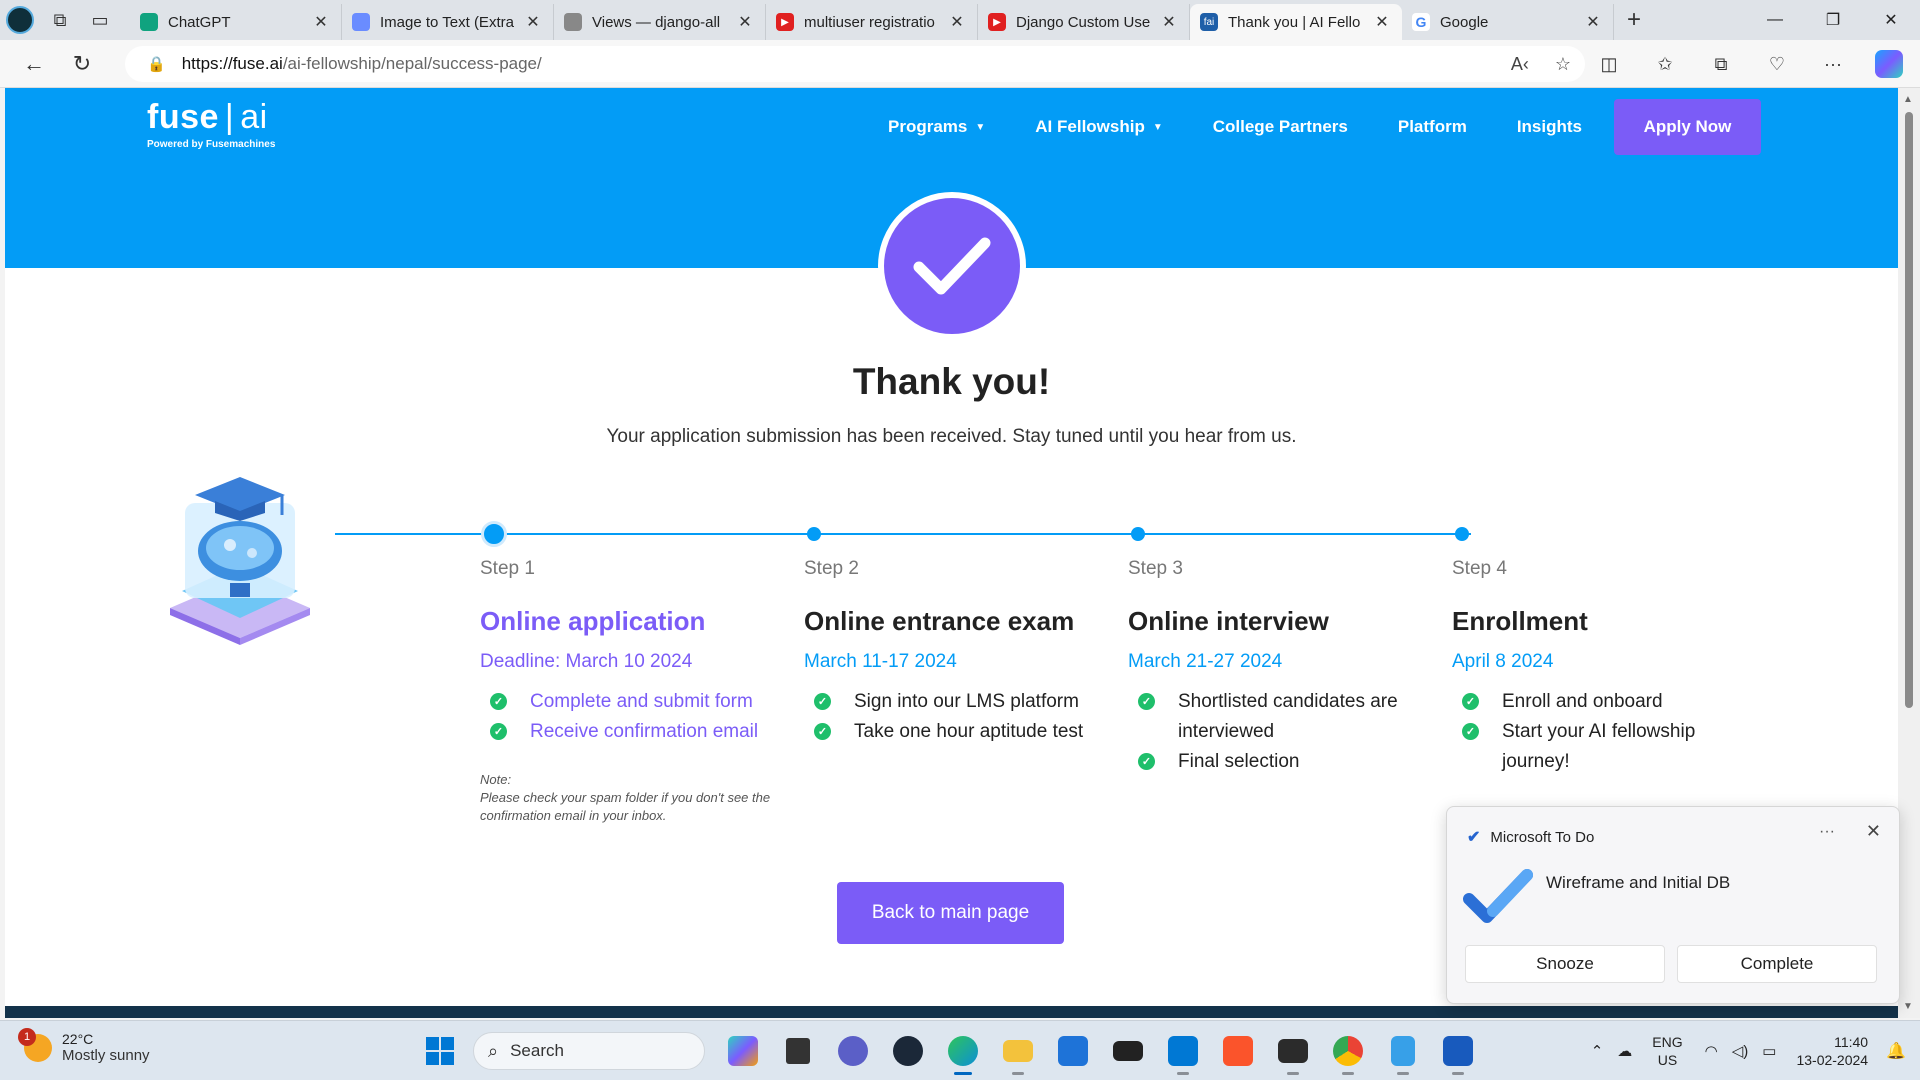 Image resolution: width=1920 pixels, height=1080 pixels. What do you see at coordinates (60, 20) in the screenshot?
I see `workspaces-icon: ⧉` at bounding box center [60, 20].